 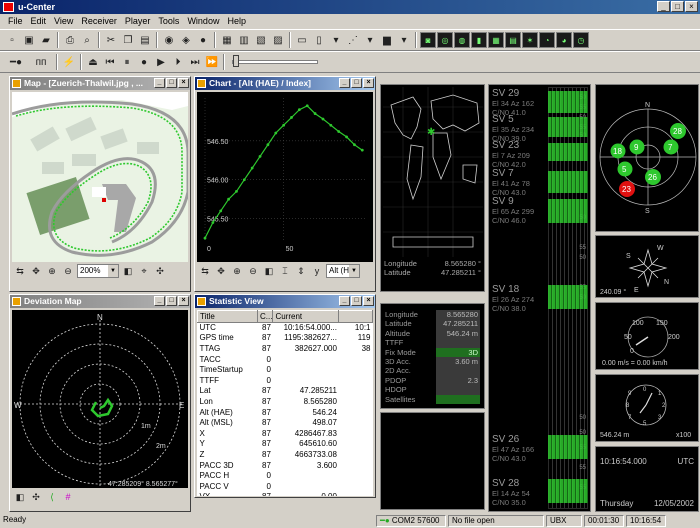 What do you see at coordinates (356, 83) in the screenshot?
I see `chart-maximize-button: □` at bounding box center [356, 83].